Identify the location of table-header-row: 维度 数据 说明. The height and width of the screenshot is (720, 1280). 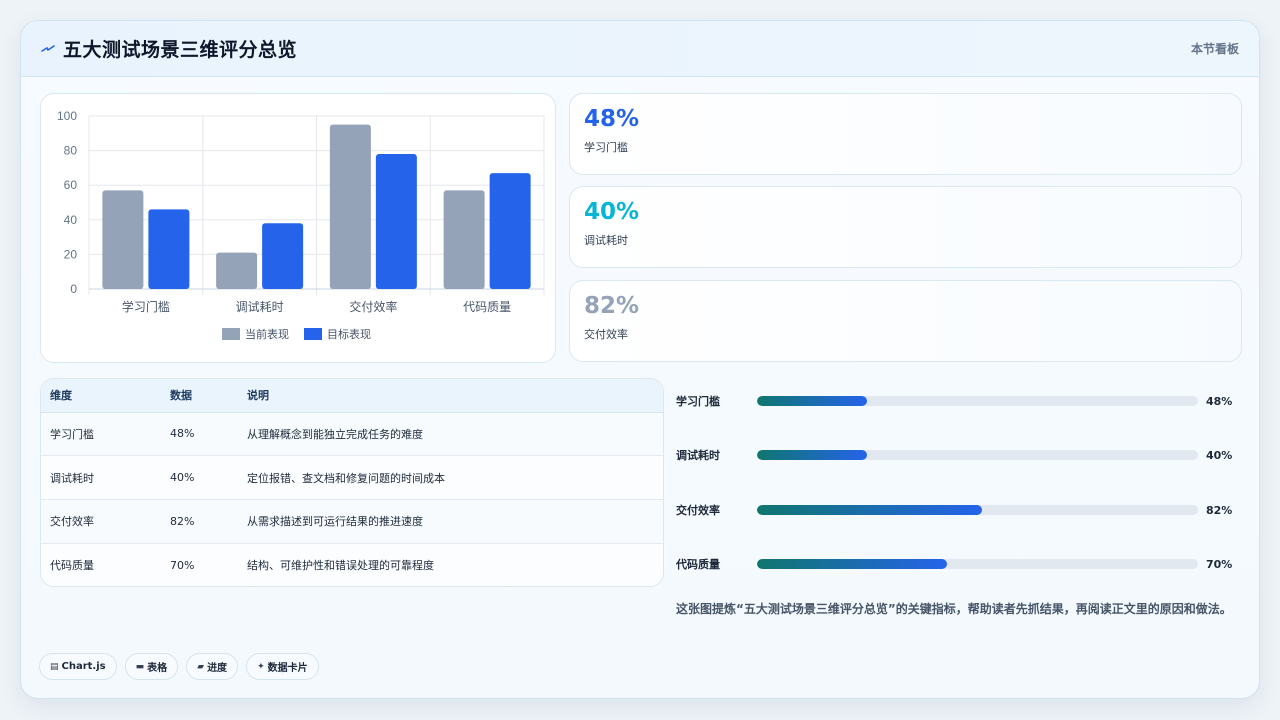
(352, 396).